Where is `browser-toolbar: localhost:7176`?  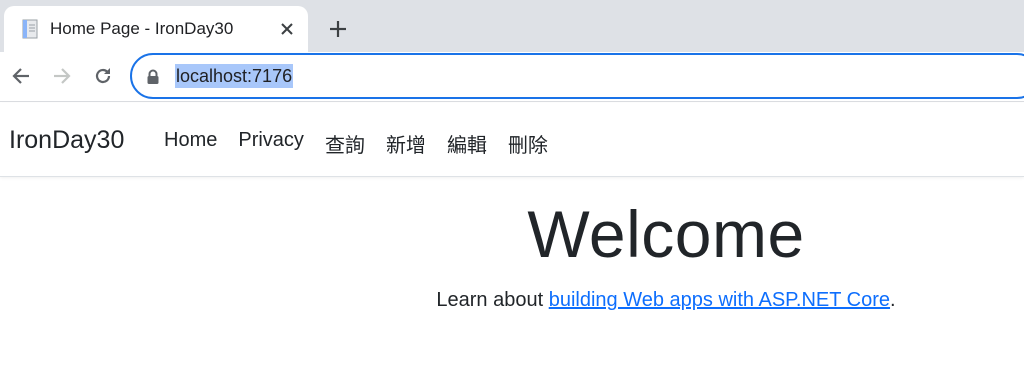
browser-toolbar: localhost:7176 is located at coordinates (512, 77).